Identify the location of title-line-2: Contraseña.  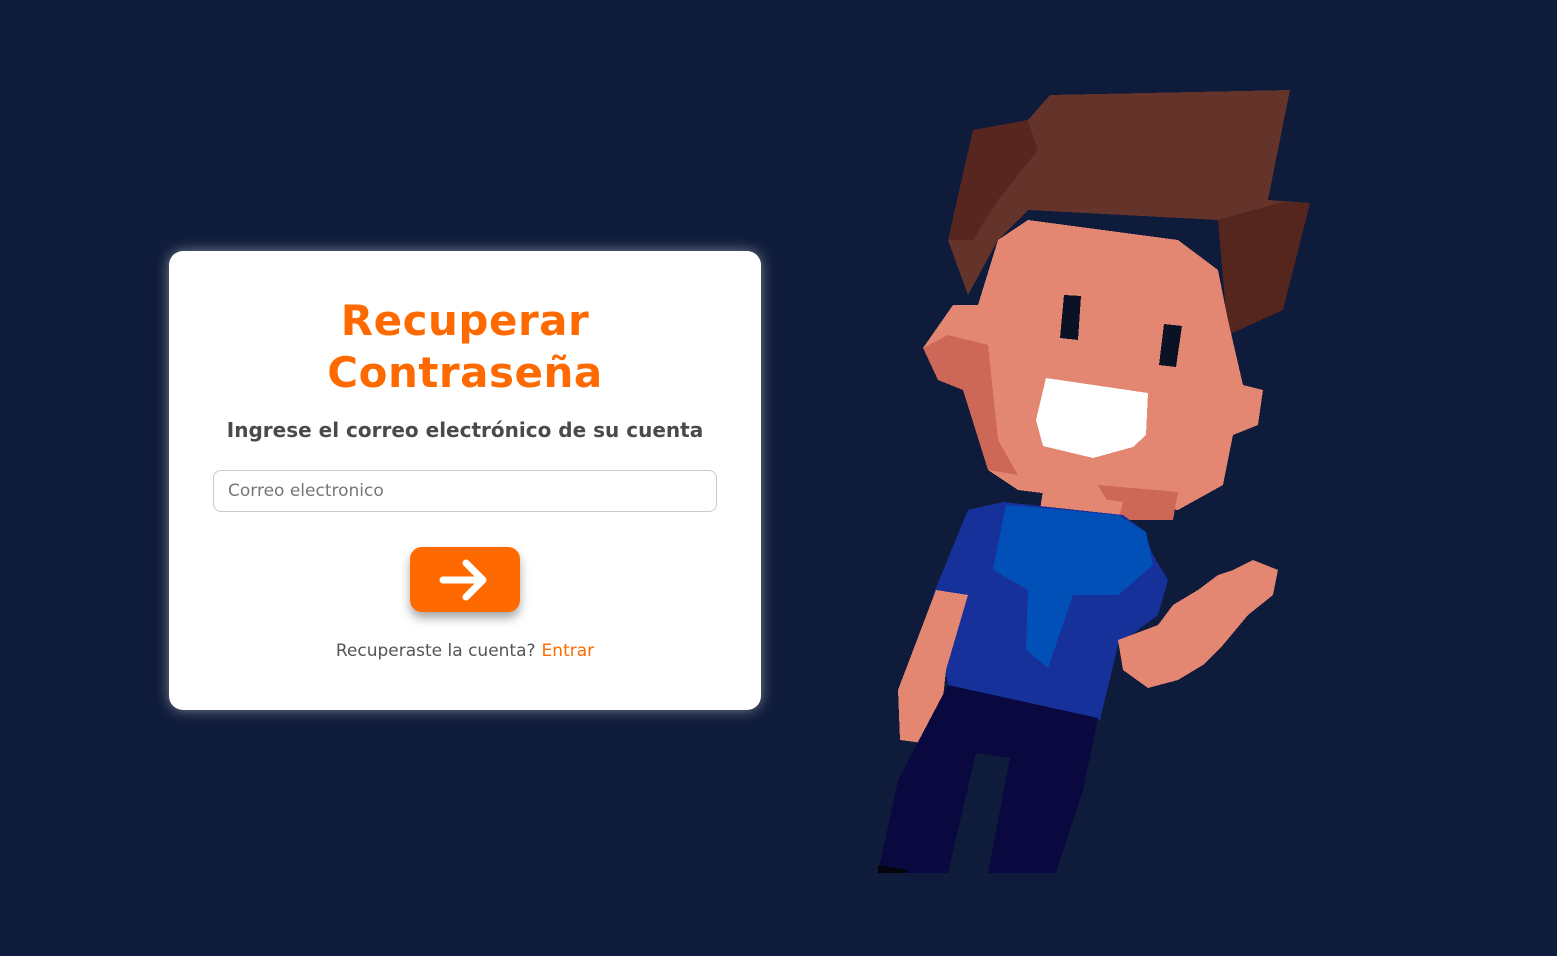
(465, 372).